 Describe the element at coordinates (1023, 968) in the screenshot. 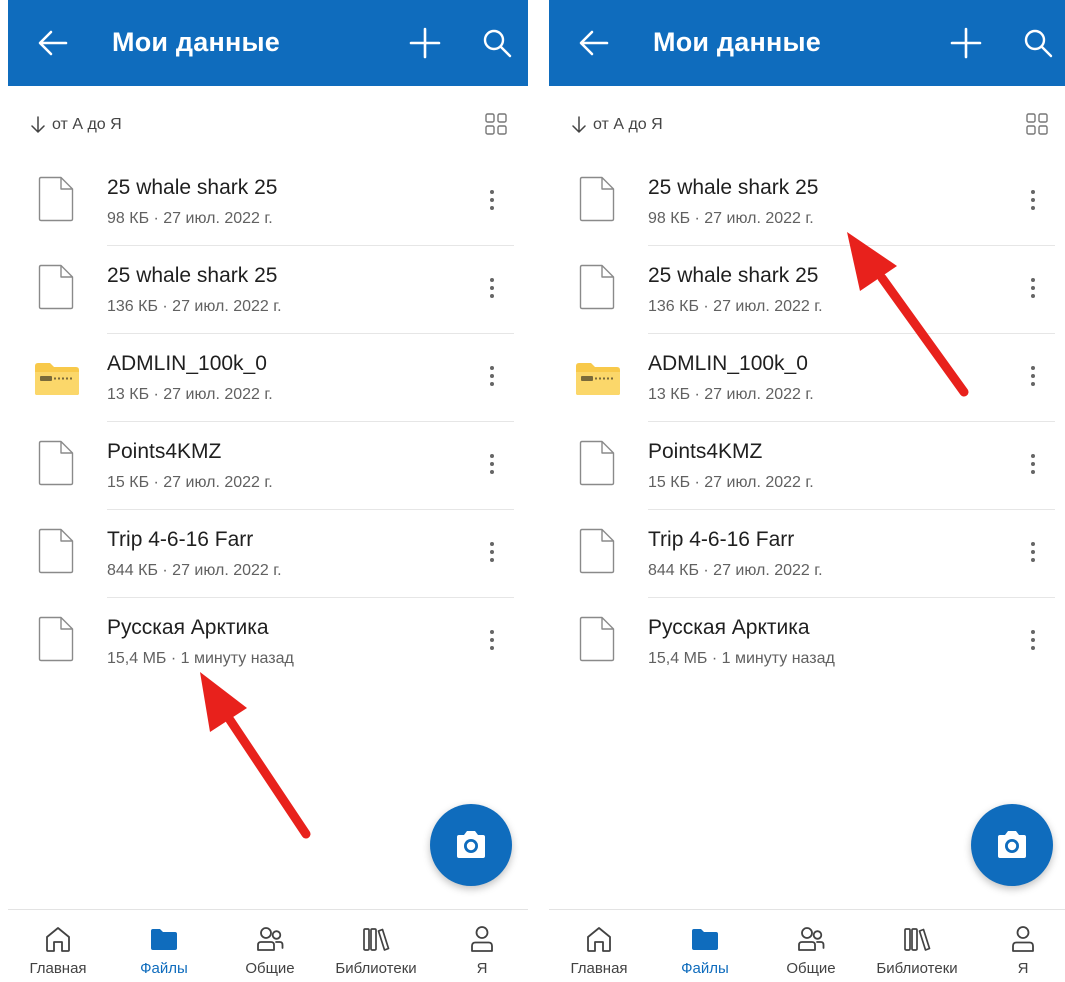

I see `nav-label: Я` at that location.